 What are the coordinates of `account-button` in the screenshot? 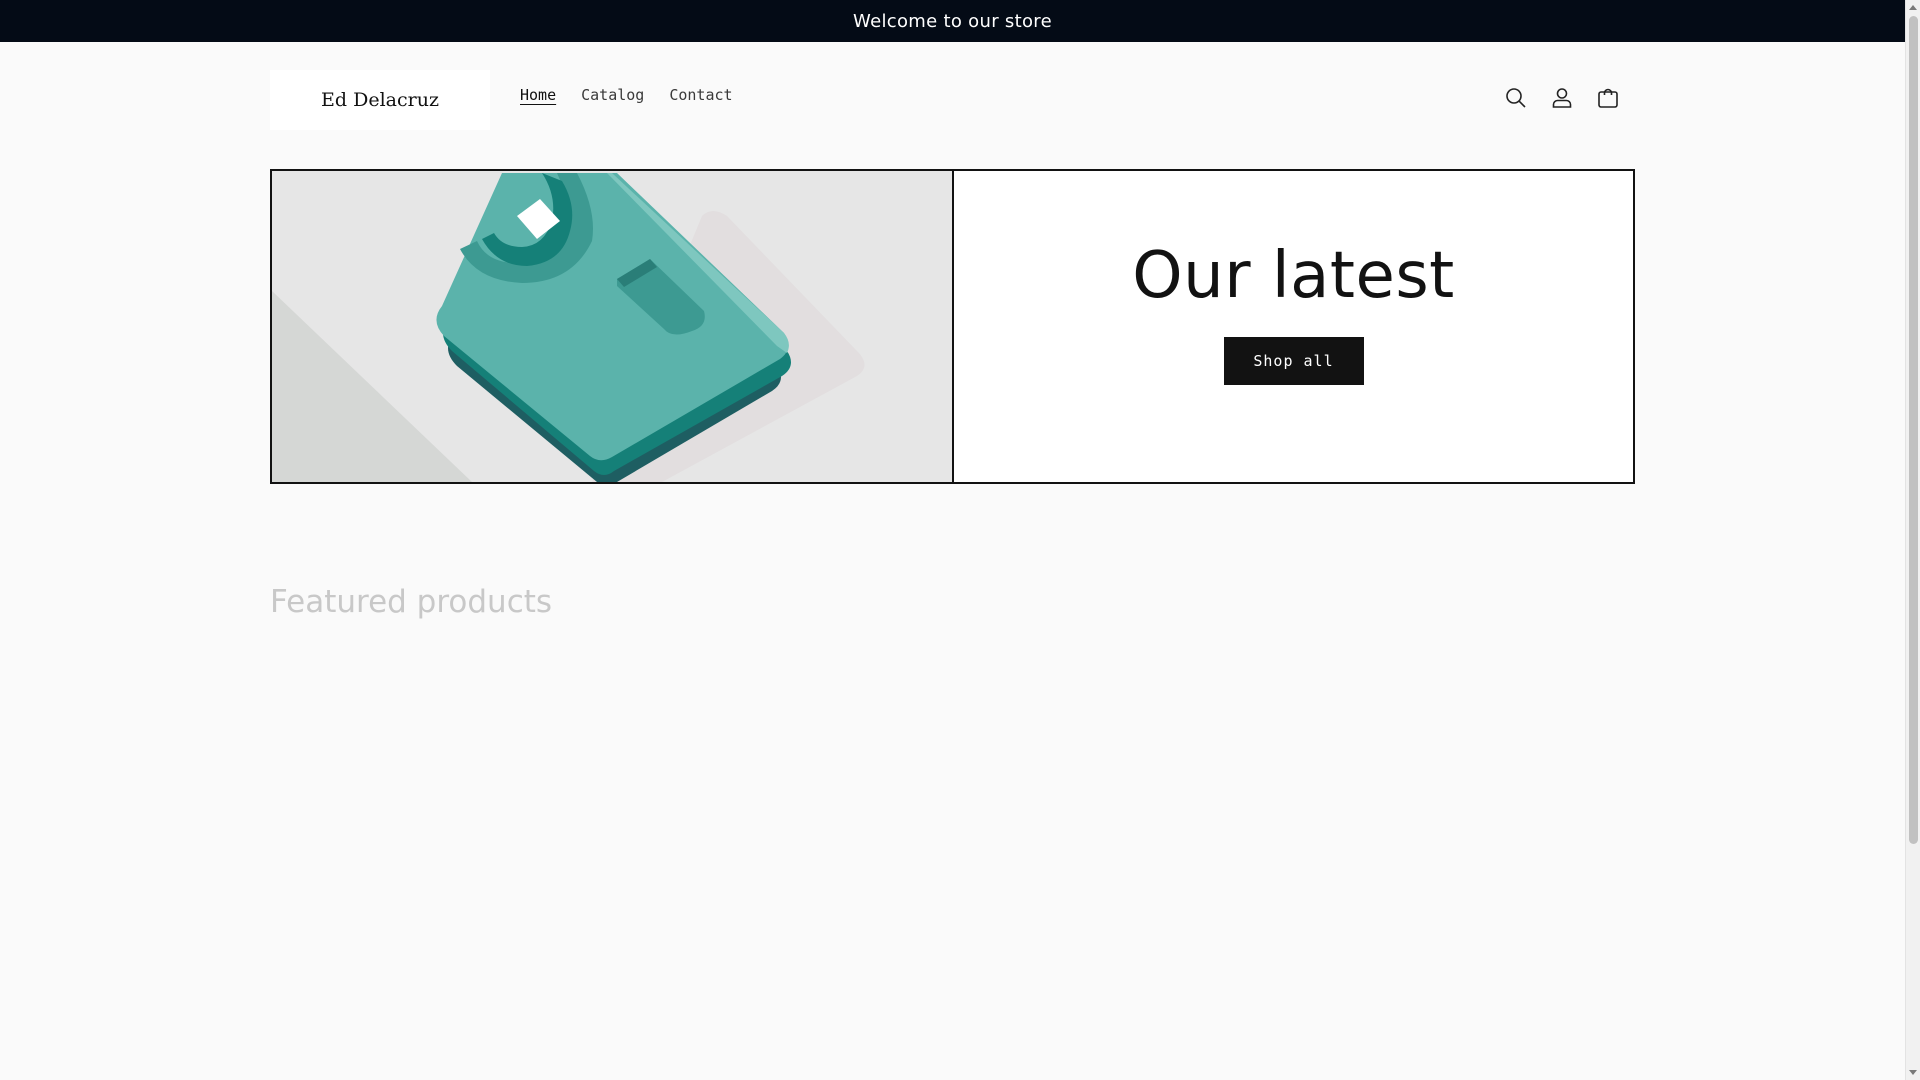 It's located at (1562, 98).